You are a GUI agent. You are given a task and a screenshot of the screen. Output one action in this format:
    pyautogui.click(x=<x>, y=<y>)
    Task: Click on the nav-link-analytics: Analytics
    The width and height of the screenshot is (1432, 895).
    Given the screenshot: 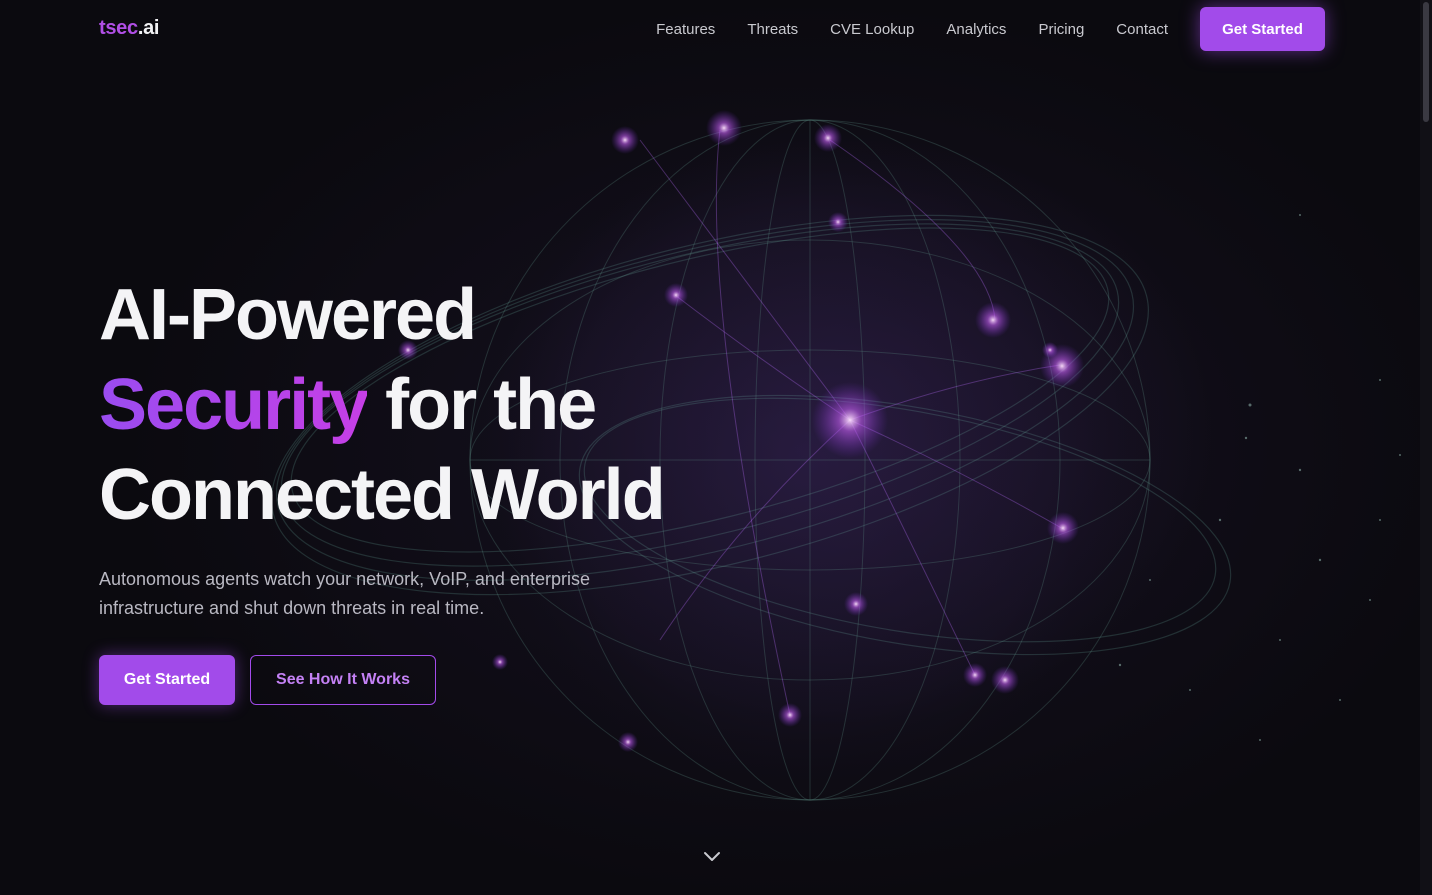 What is the action you would take?
    pyautogui.click(x=976, y=29)
    